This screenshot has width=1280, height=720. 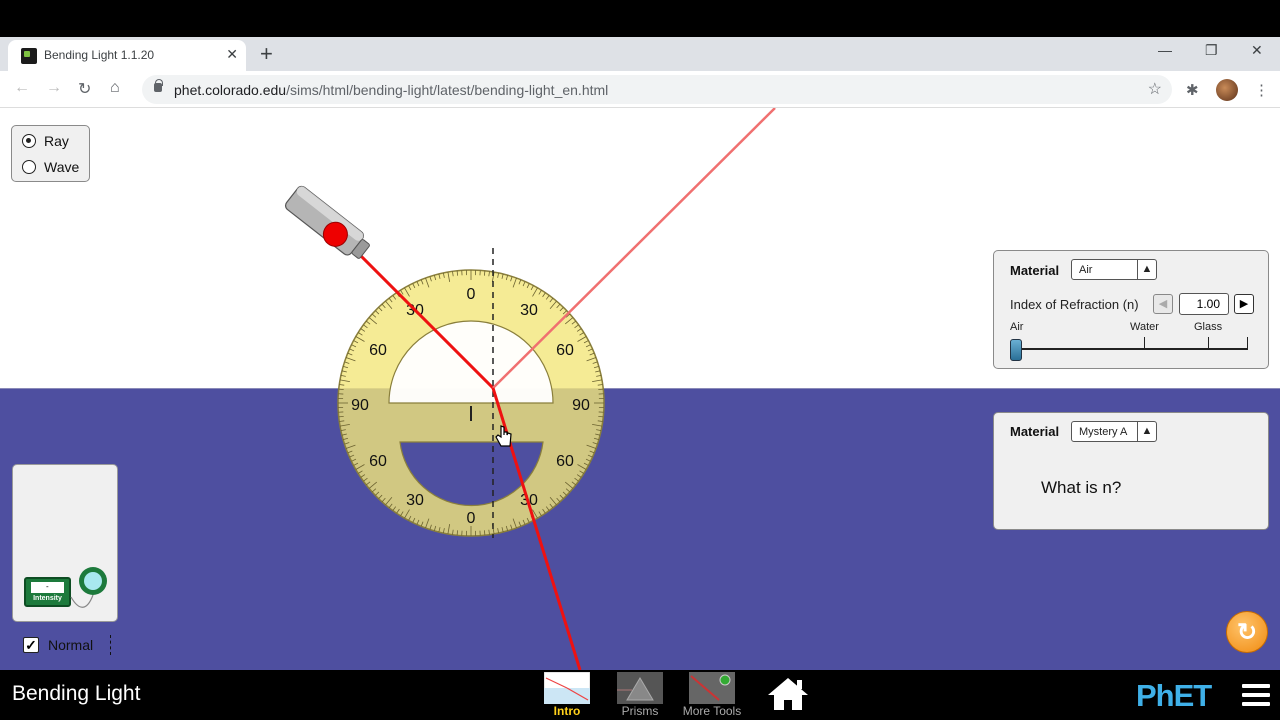 What do you see at coordinates (1165, 50) in the screenshot?
I see `minimize-icon: —` at bounding box center [1165, 50].